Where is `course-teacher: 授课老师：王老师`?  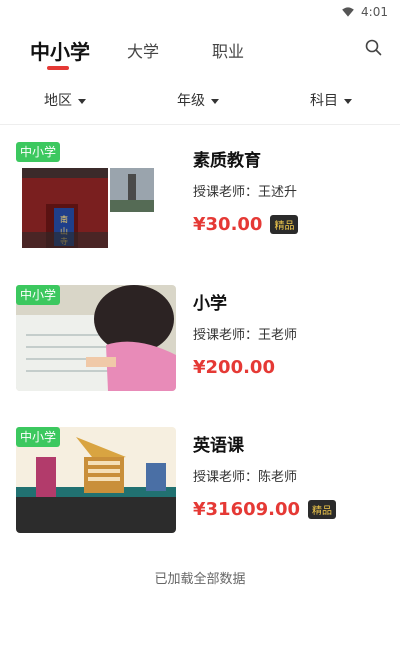
course-teacher: 授课老师：王老师 is located at coordinates (245, 335).